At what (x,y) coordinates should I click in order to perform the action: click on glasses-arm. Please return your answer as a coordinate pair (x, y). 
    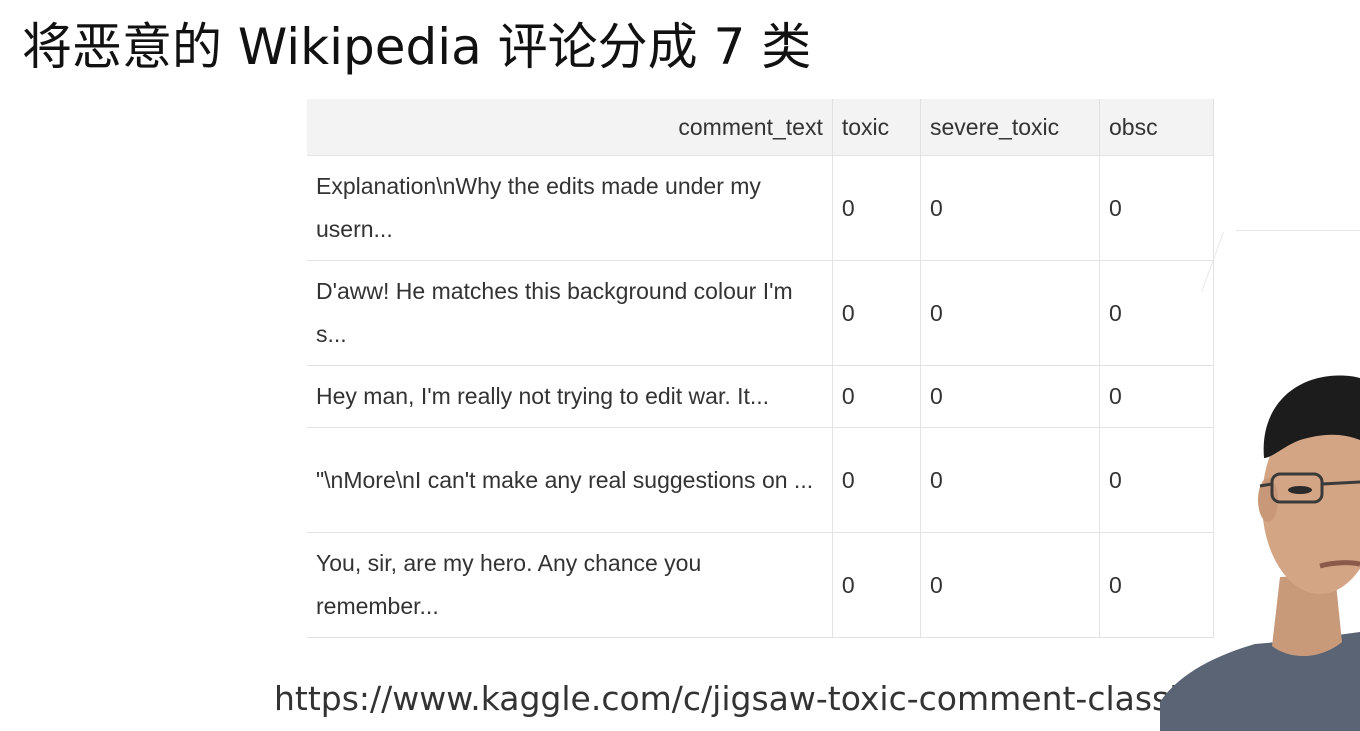
    Looking at the image, I should click on (1266, 485).